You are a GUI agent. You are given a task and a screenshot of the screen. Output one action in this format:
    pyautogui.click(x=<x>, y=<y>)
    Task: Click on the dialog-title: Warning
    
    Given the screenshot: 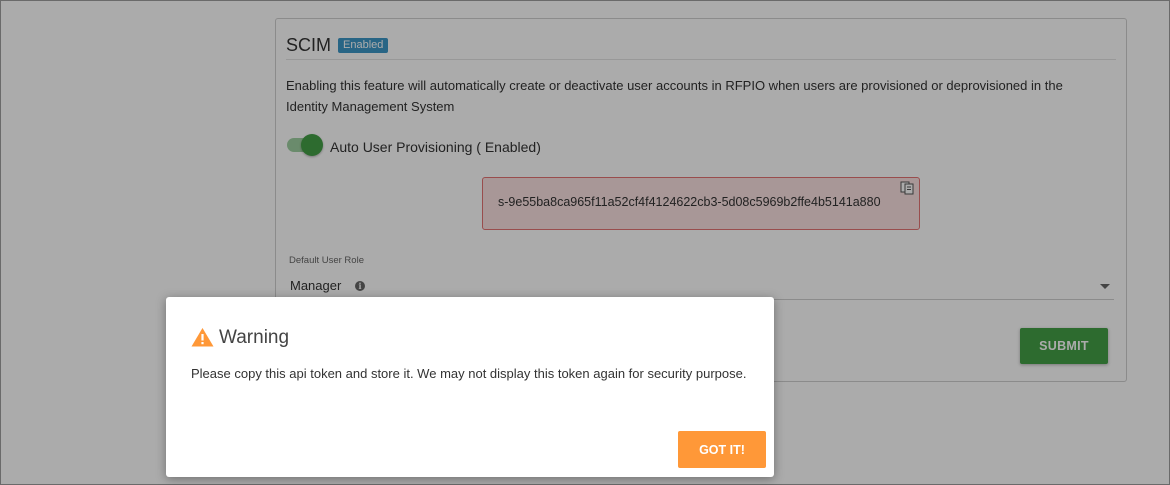 What is the action you would take?
    pyautogui.click(x=254, y=337)
    